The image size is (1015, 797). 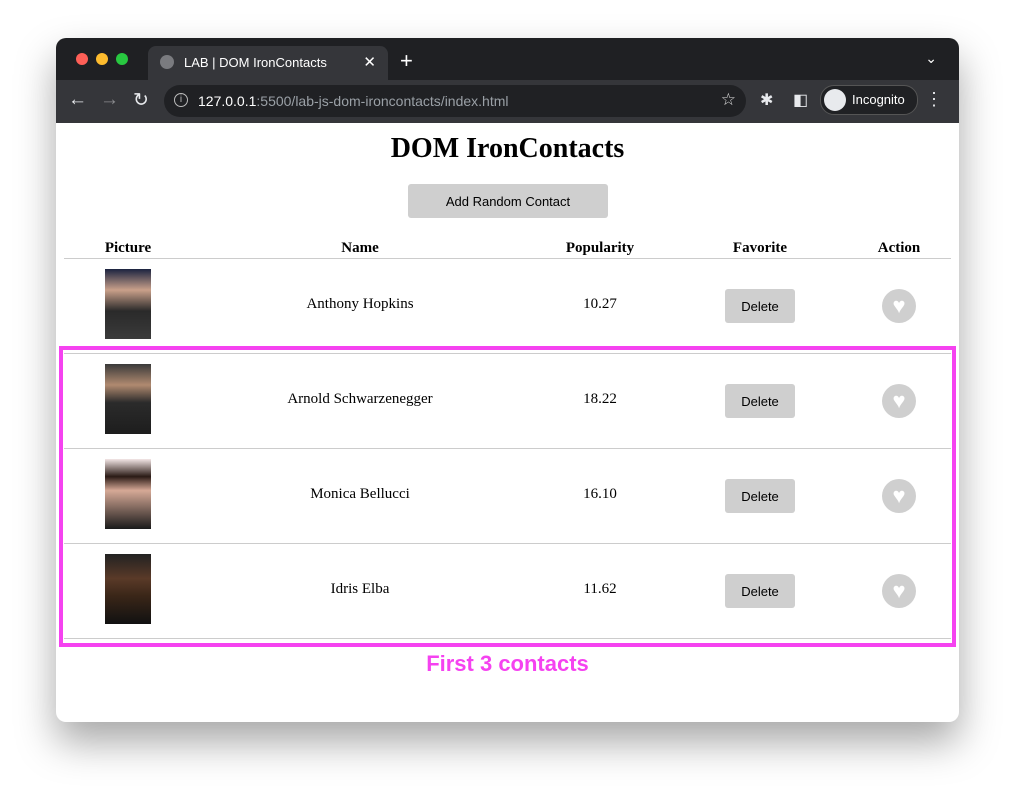 I want to click on header-name: Name, so click(x=360, y=248).